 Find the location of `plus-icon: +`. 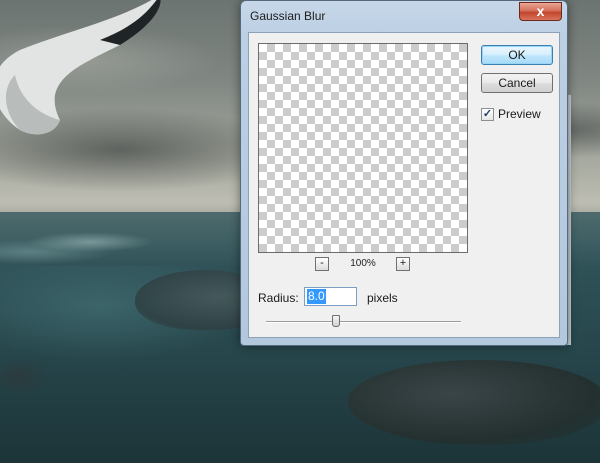

plus-icon: + is located at coordinates (403, 263).